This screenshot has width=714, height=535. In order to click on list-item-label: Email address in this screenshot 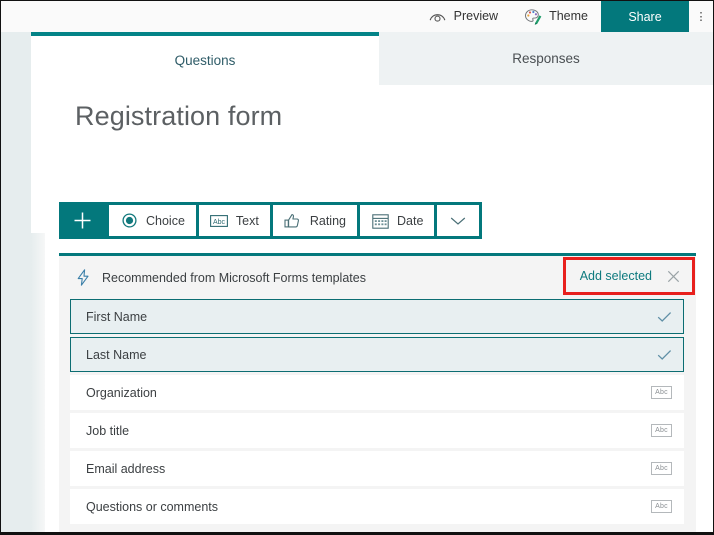, I will do `click(126, 468)`.